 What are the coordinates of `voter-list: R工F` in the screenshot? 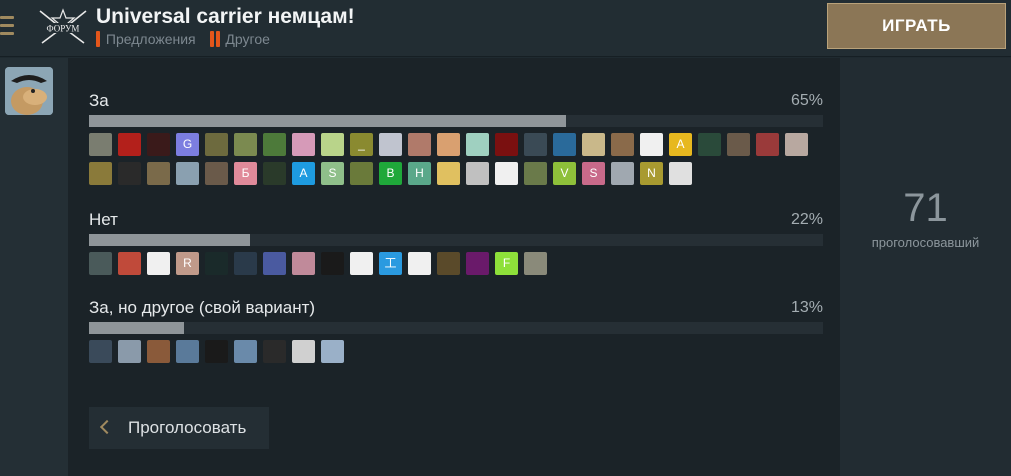 It's located at (456, 266).